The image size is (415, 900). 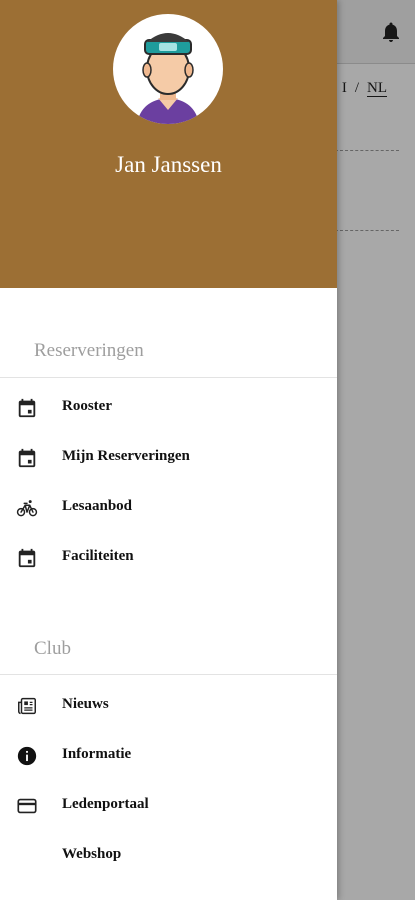 What do you see at coordinates (168, 707) in the screenshot?
I see `menu-item-nieuws: Nieuws` at bounding box center [168, 707].